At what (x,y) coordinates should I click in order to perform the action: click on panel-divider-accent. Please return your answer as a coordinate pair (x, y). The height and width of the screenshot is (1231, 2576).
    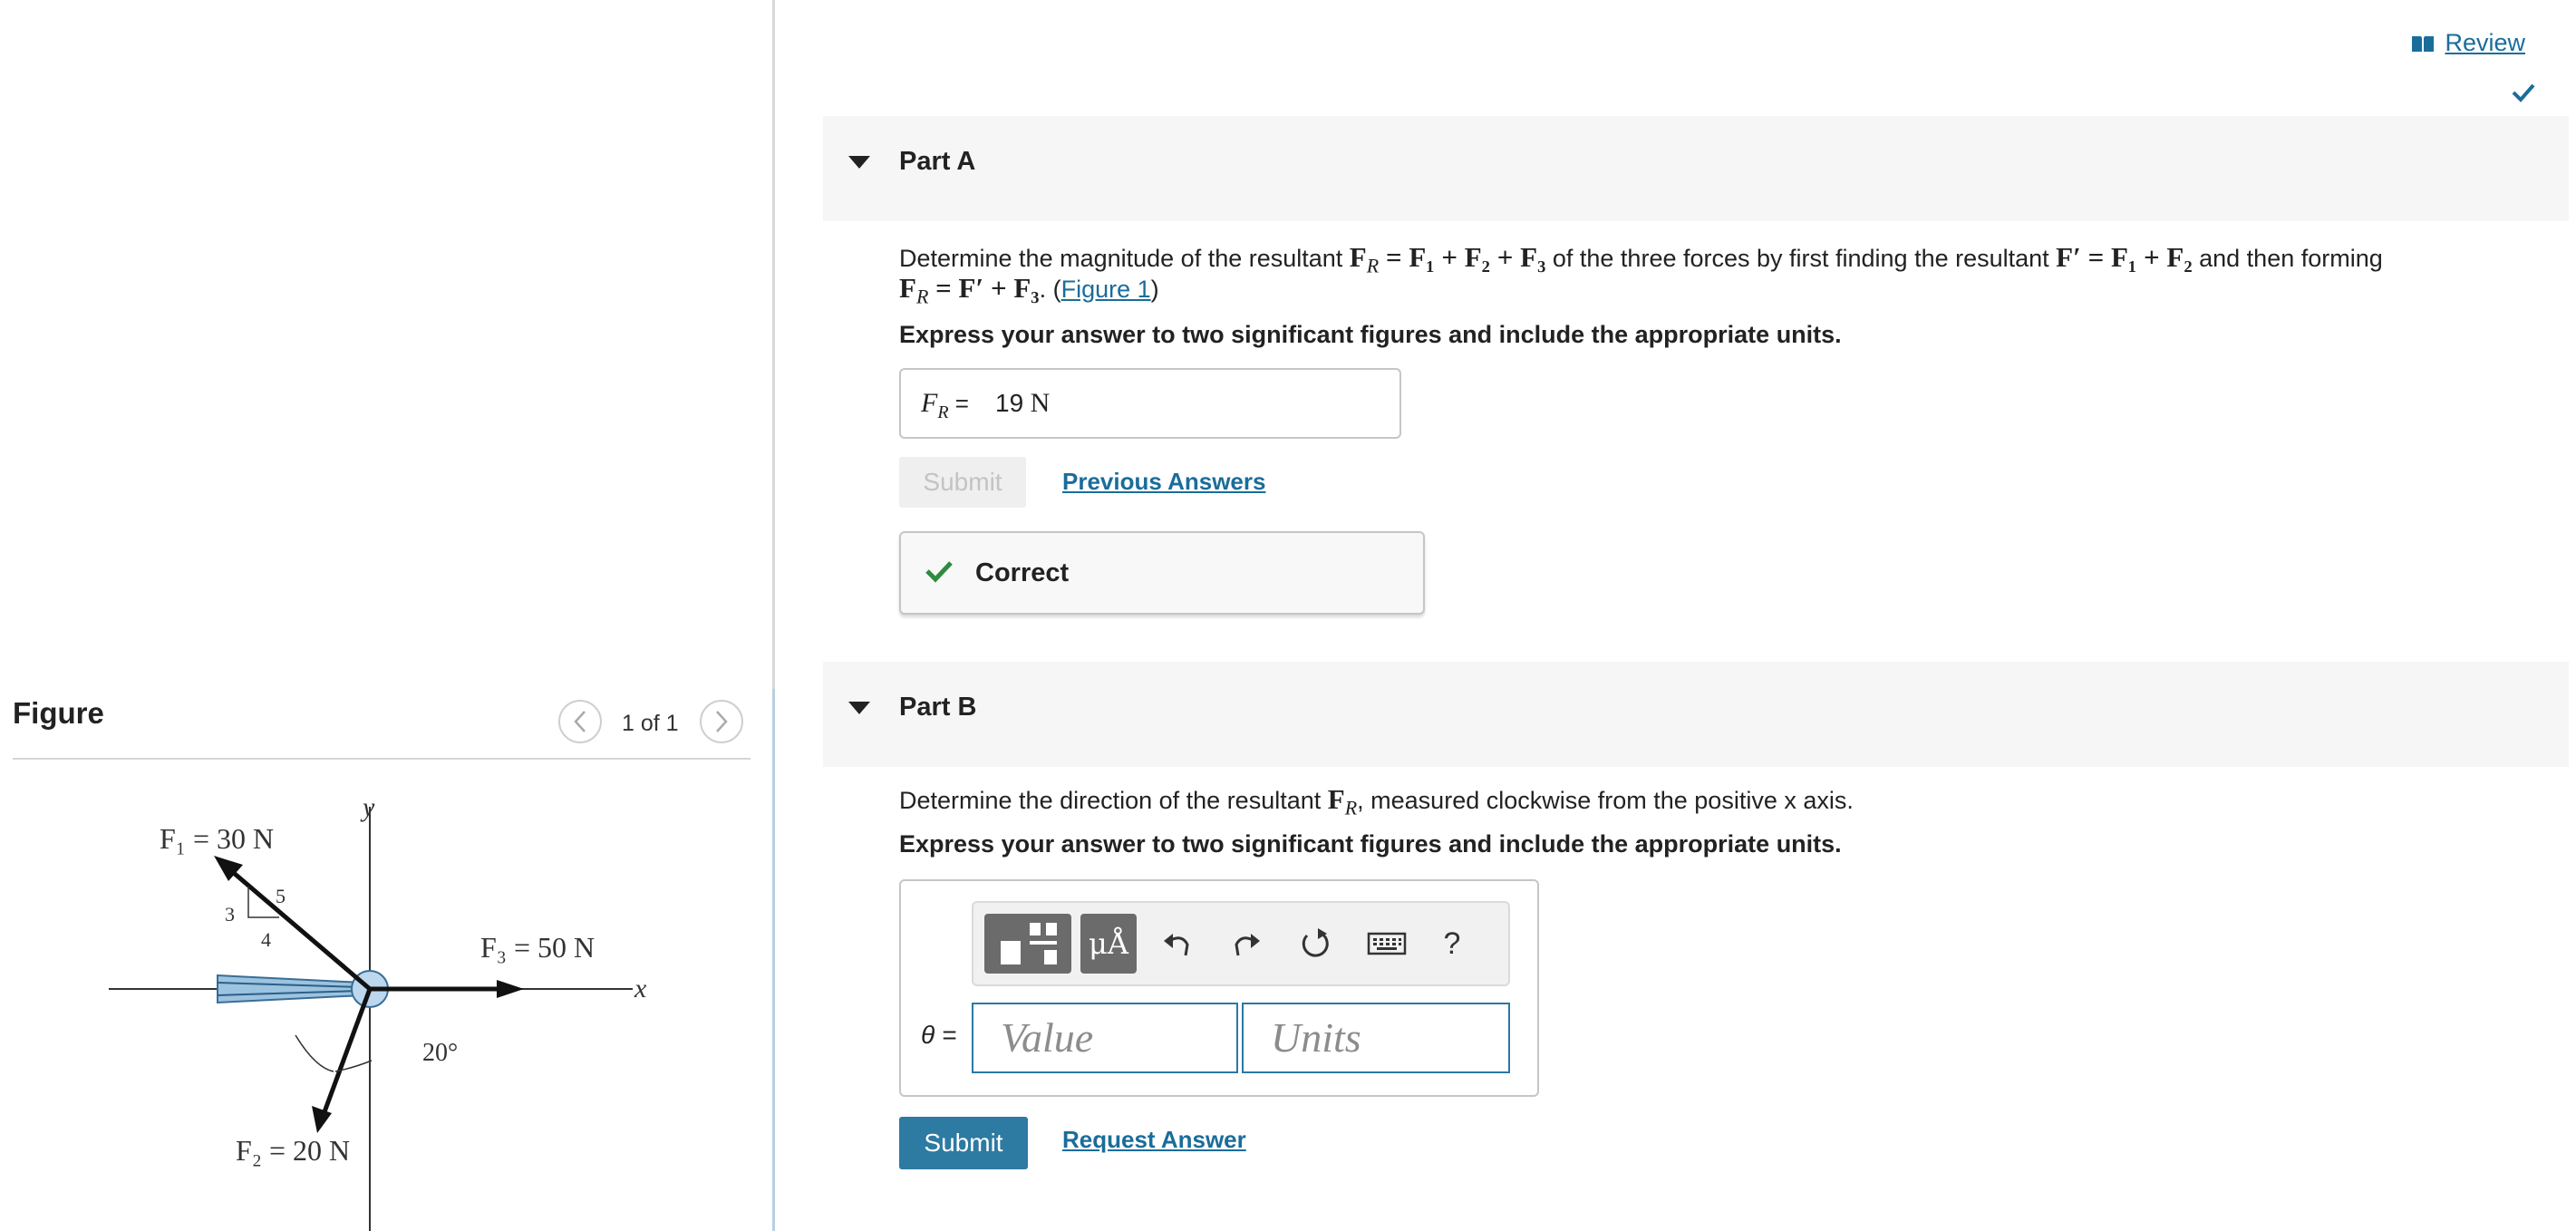
    Looking at the image, I should click on (773, 960).